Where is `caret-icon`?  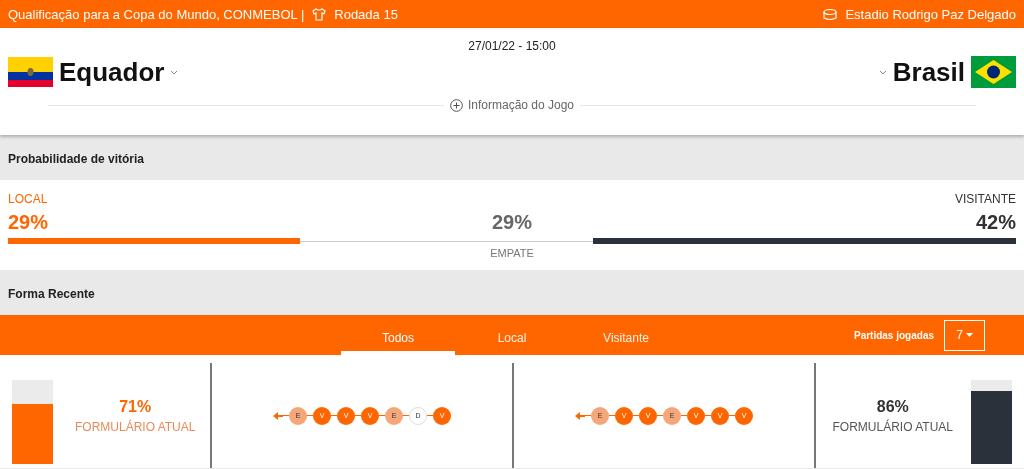
caret-icon is located at coordinates (969, 335).